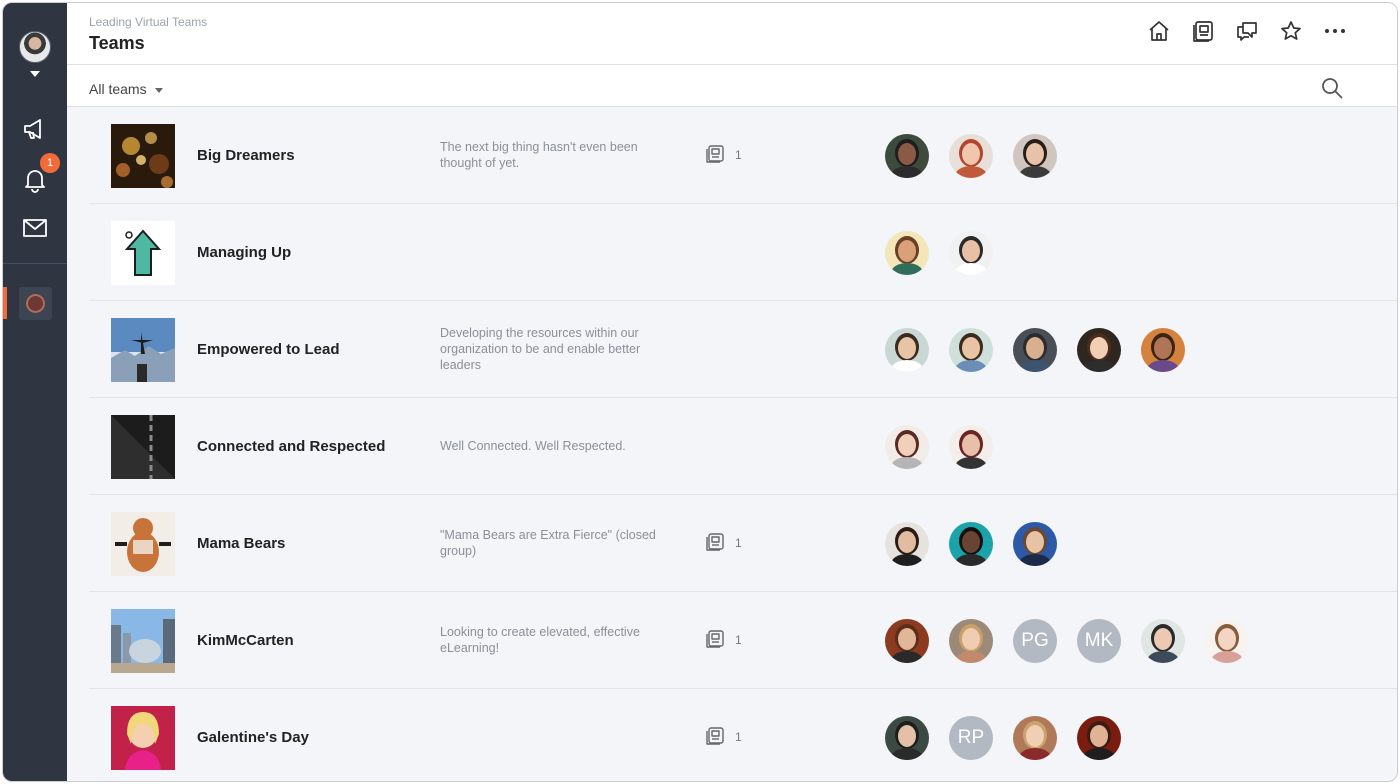 This screenshot has height=784, width=1400. I want to click on account-caret-icon, so click(35, 74).